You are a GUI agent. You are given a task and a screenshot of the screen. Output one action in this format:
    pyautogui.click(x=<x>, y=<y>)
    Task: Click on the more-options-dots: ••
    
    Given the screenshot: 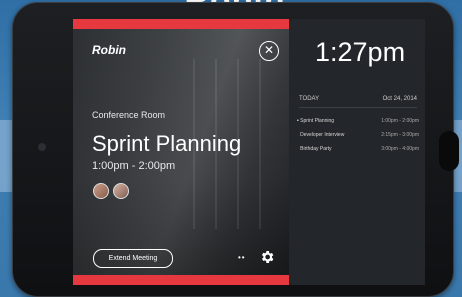 What is the action you would take?
    pyautogui.click(x=242, y=257)
    